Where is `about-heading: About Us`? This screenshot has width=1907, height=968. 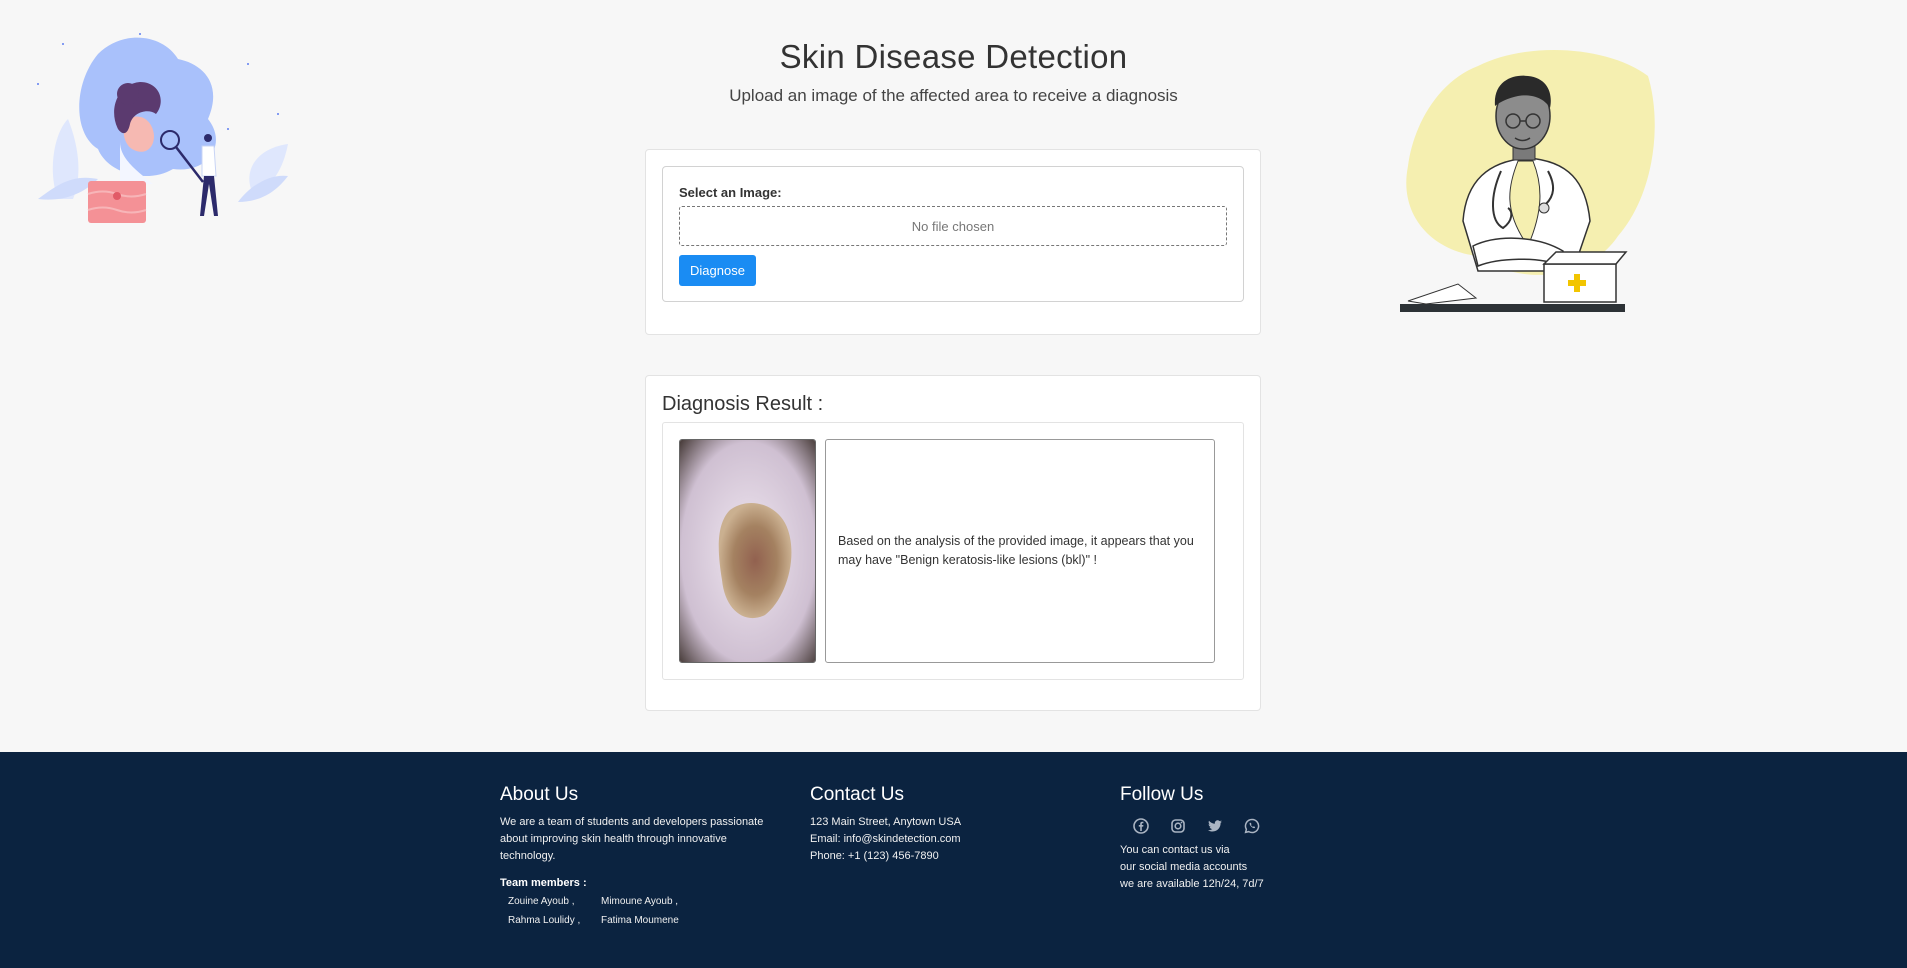 about-heading: About Us is located at coordinates (539, 794).